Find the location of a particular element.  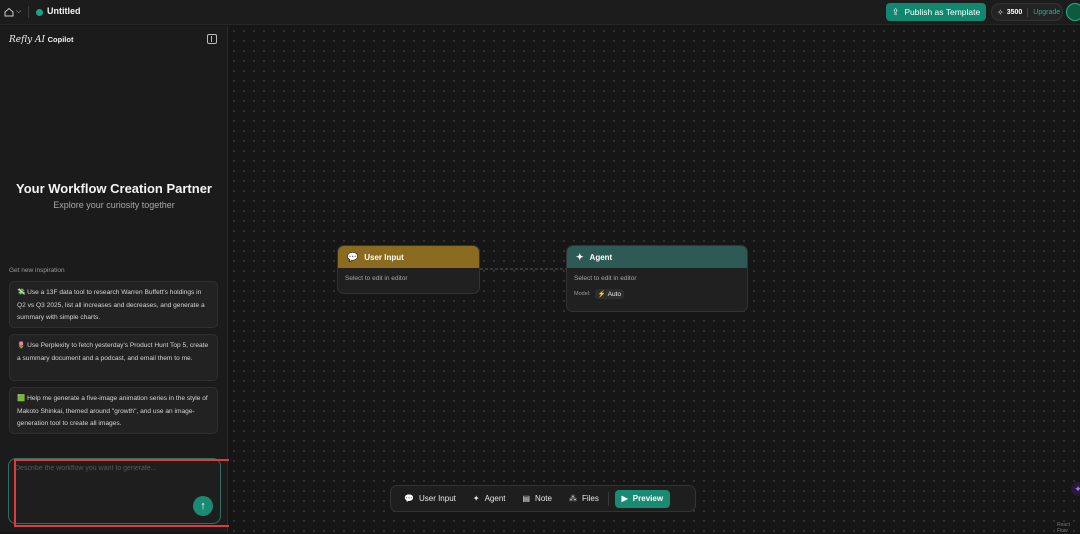

node-title: User Input is located at coordinates (384, 257).